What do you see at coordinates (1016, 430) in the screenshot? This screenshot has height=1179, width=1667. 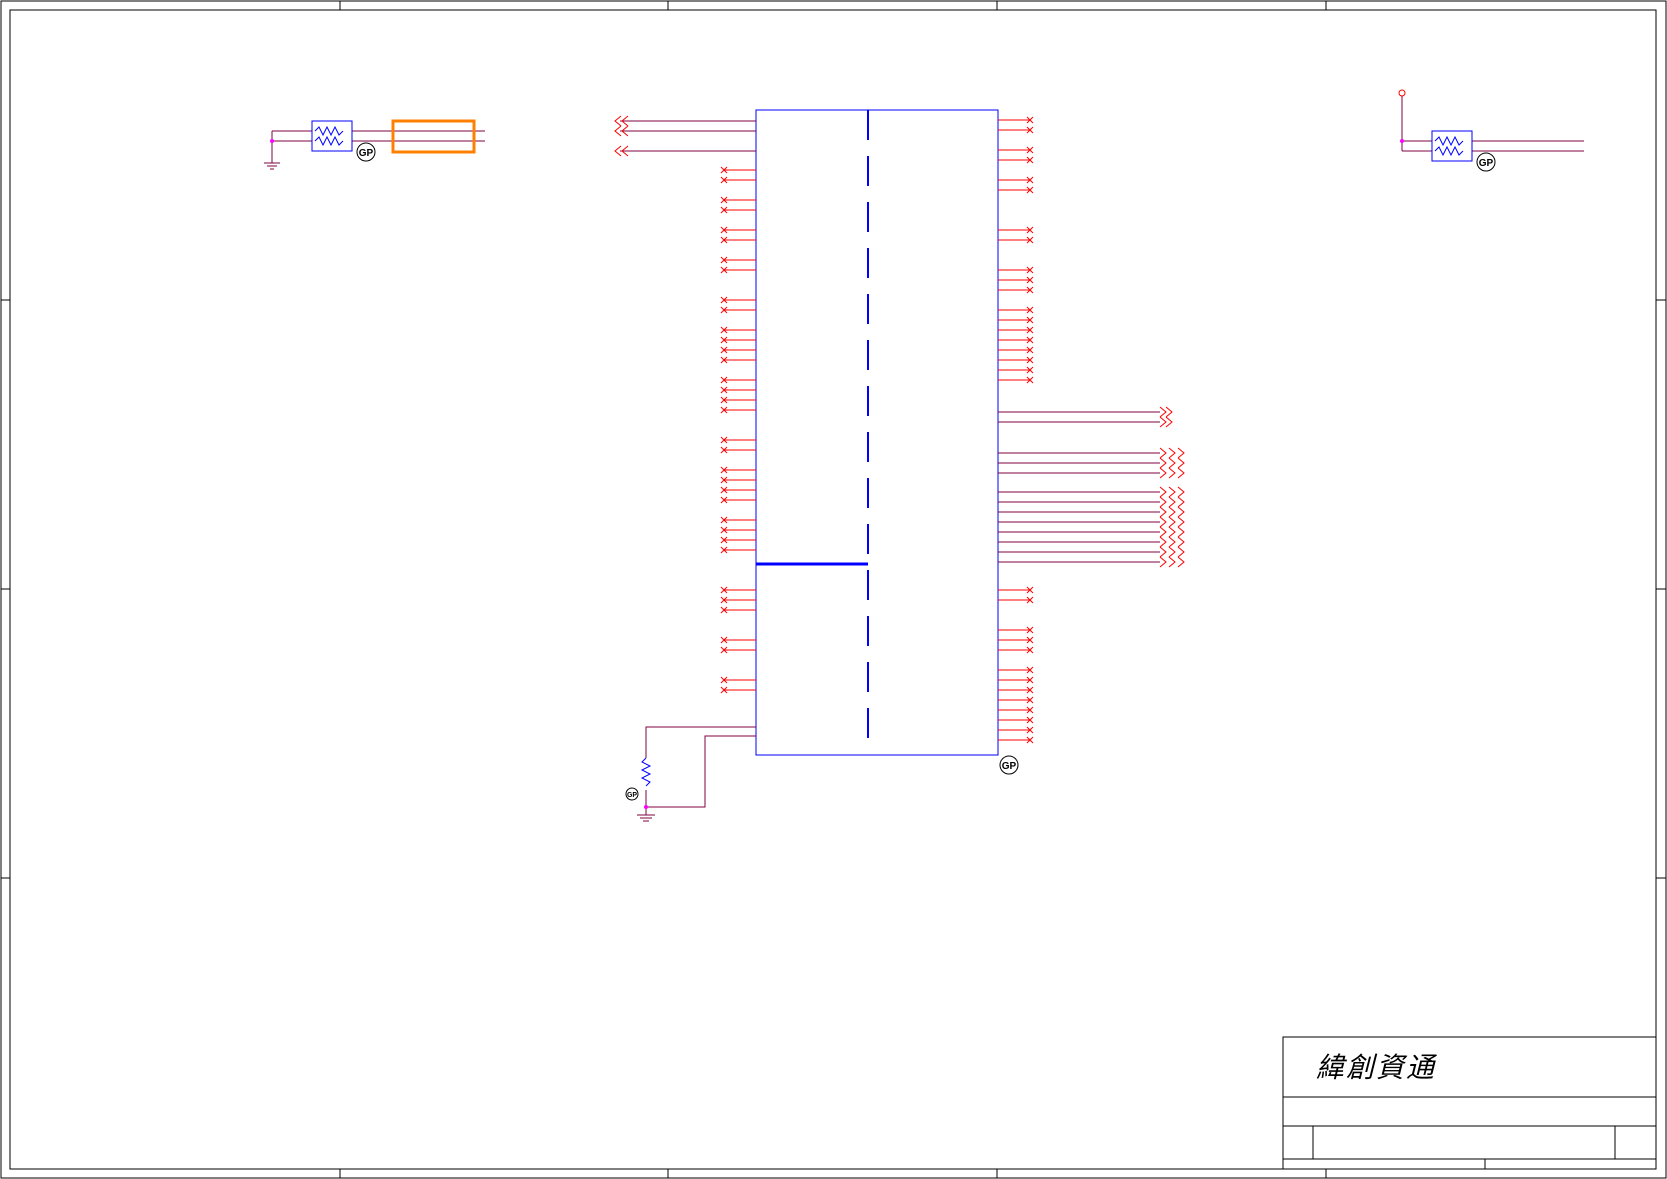 I see `ic-right-nc-pins` at bounding box center [1016, 430].